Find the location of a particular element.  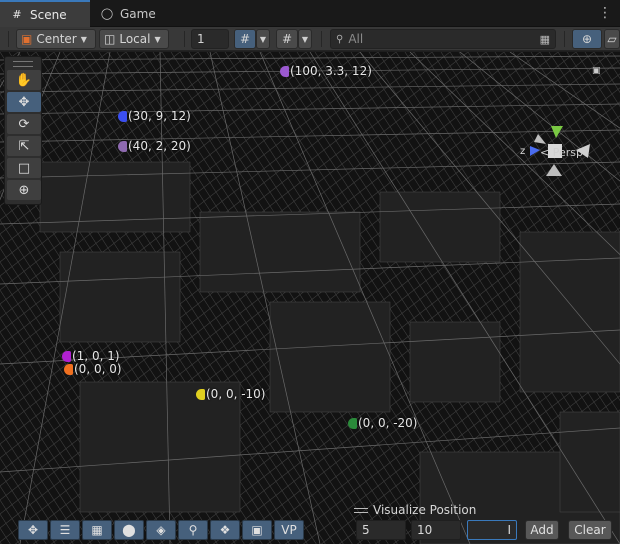

grid-snap-icon: # is located at coordinates (245, 39).